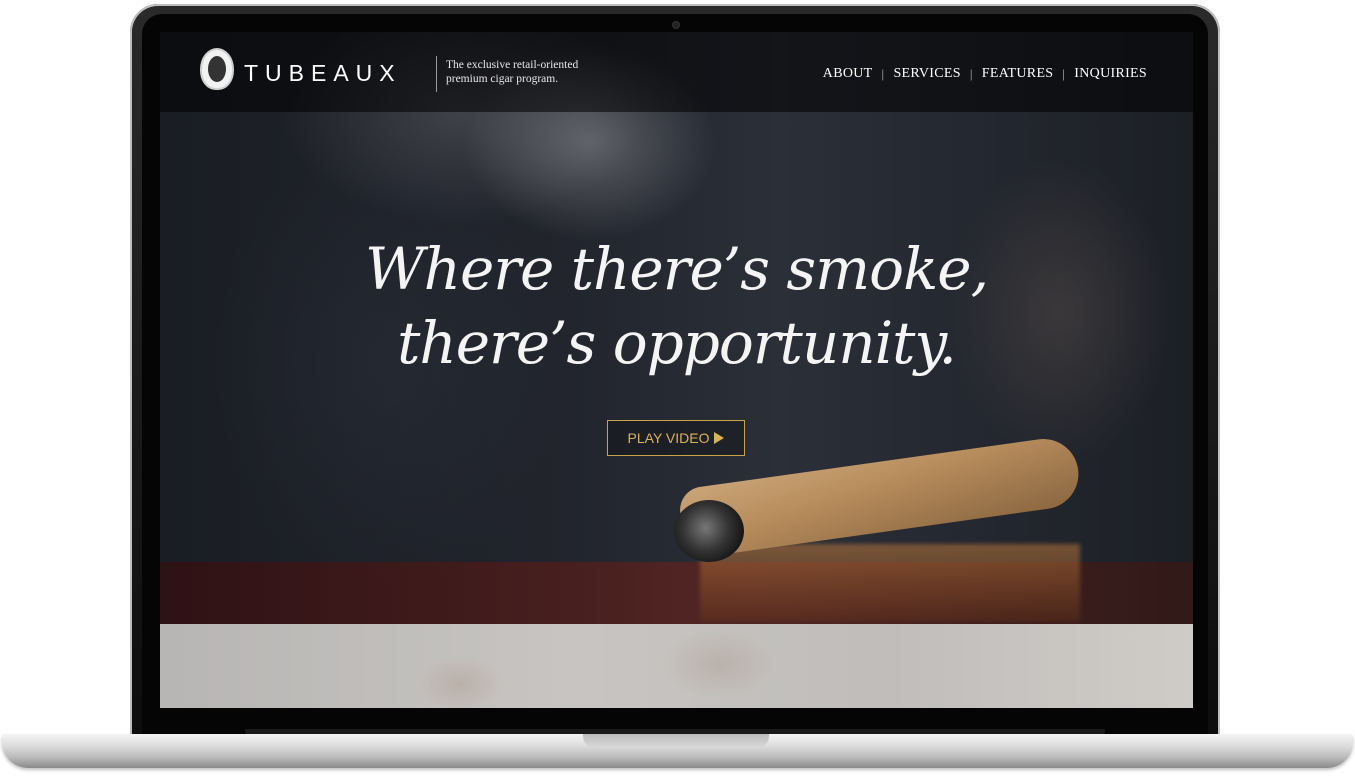 The image size is (1355, 782). Describe the element at coordinates (676, 25) in the screenshot. I see `camera-icon` at that location.